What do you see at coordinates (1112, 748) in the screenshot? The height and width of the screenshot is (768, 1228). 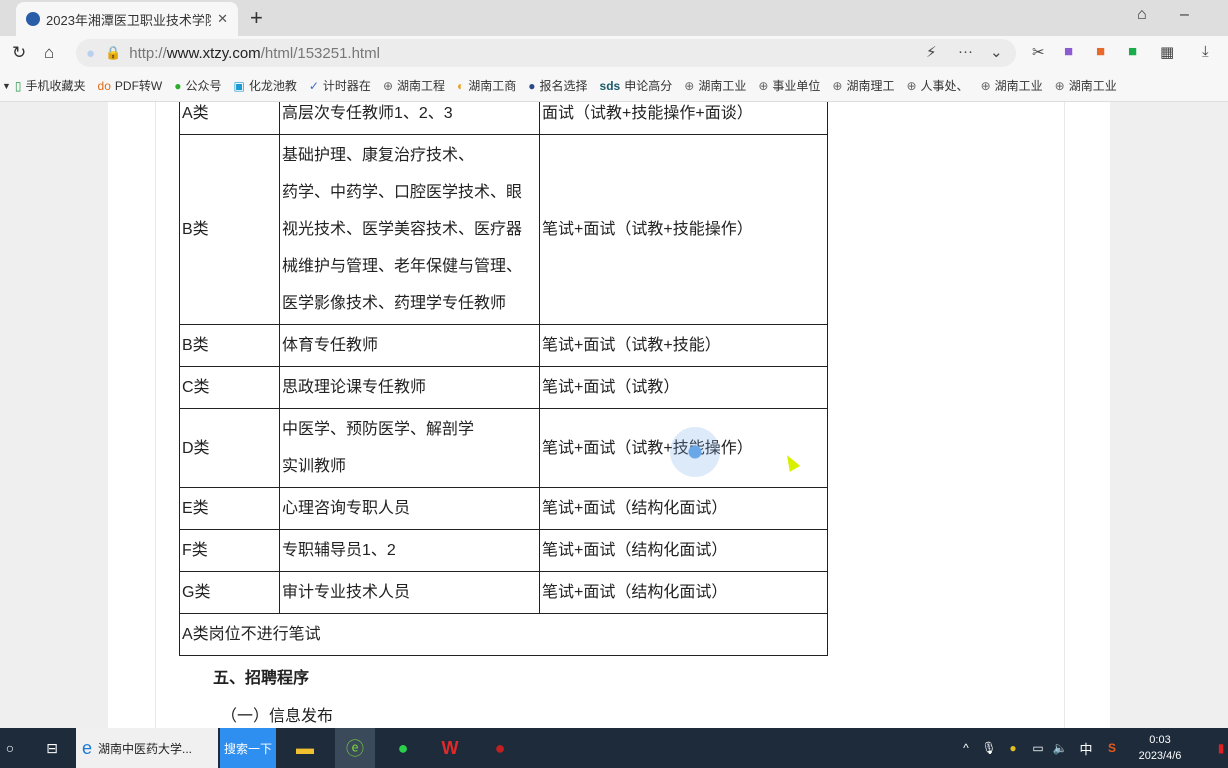 I see `sogou-icon: S` at bounding box center [1112, 748].